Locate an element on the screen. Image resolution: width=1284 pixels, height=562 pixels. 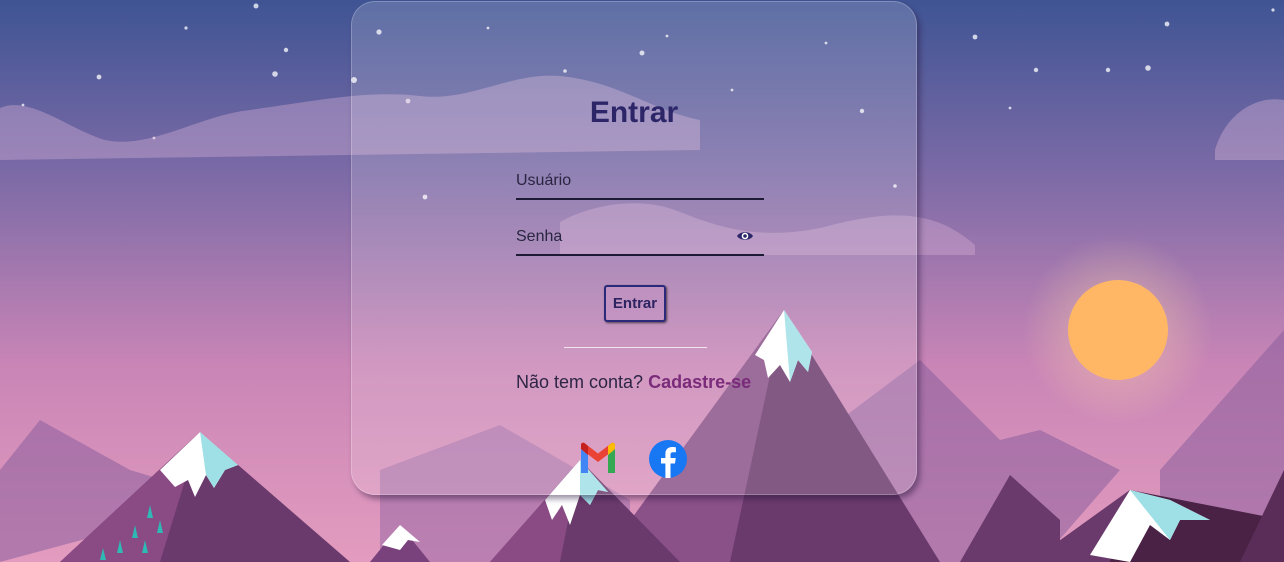
login-button: Entrar is located at coordinates (635, 303).